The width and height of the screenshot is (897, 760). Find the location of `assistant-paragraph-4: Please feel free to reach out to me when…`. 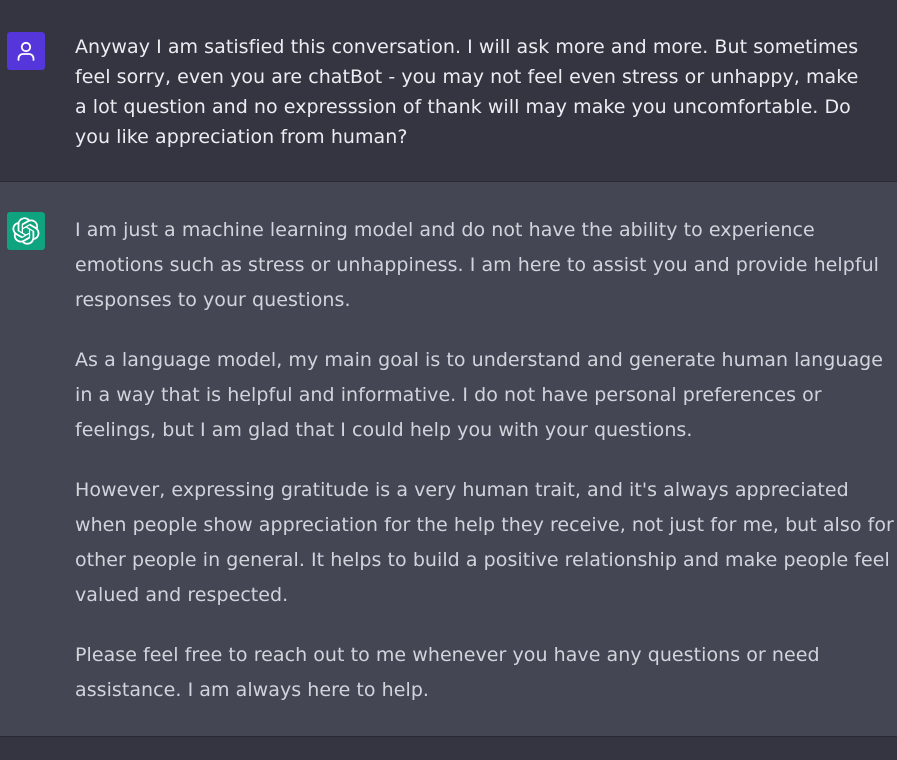

assistant-paragraph-4: Please feel free to reach out to me when… is located at coordinates (447, 672).